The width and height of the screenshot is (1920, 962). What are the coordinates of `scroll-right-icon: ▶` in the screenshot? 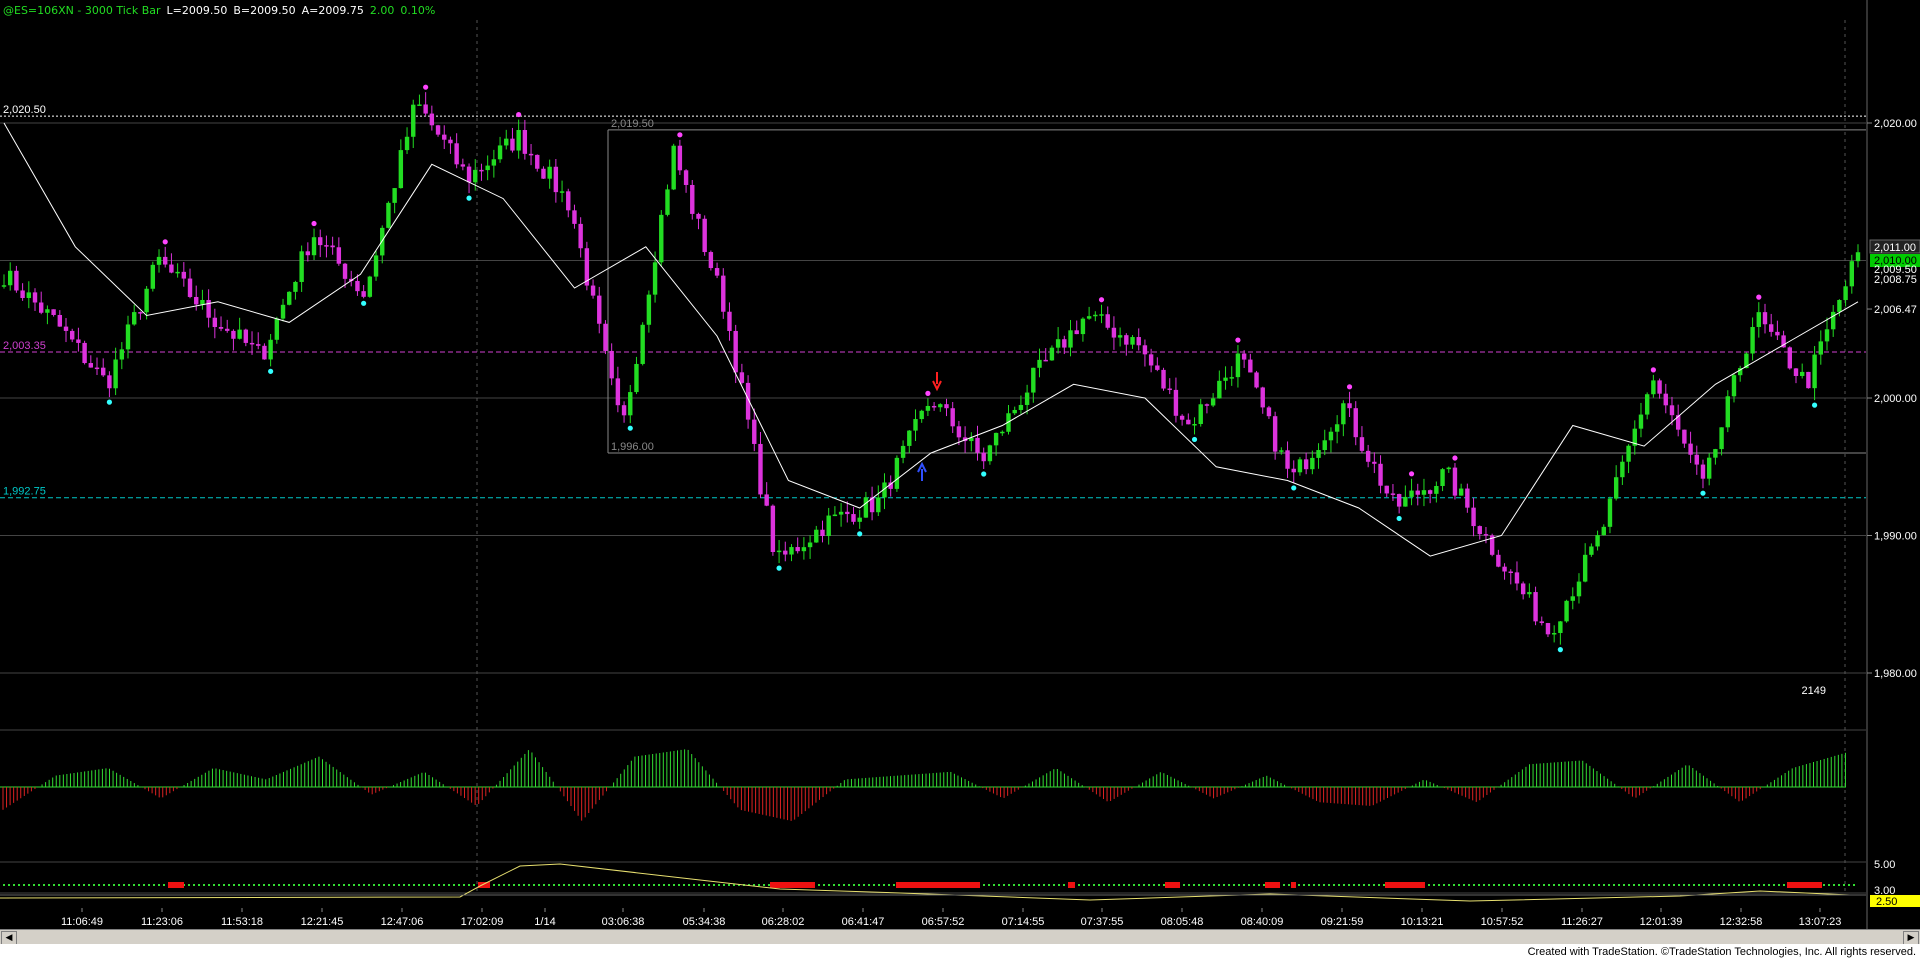 It's located at (1911, 938).